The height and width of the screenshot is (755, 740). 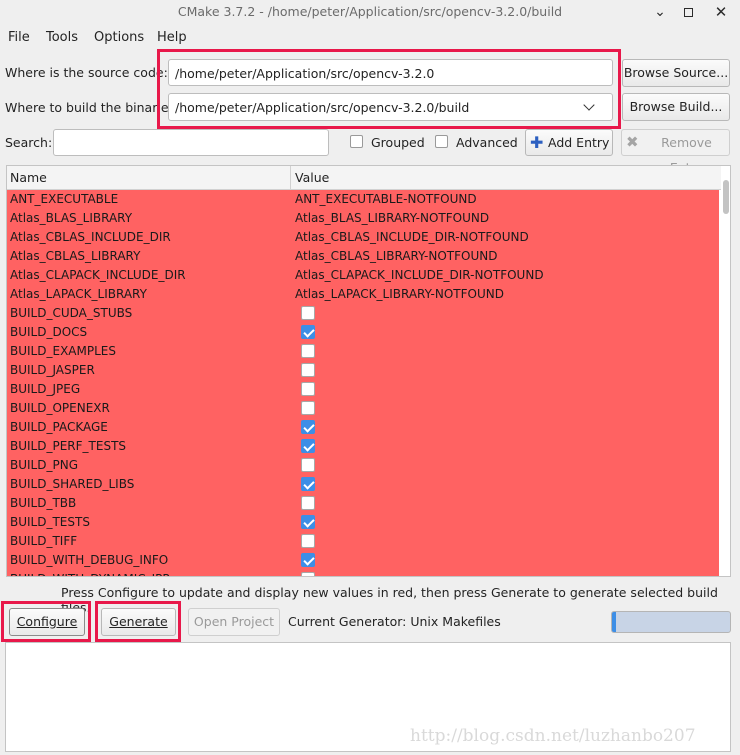 I want to click on row-name: BUILD_JPEG, so click(x=45, y=389).